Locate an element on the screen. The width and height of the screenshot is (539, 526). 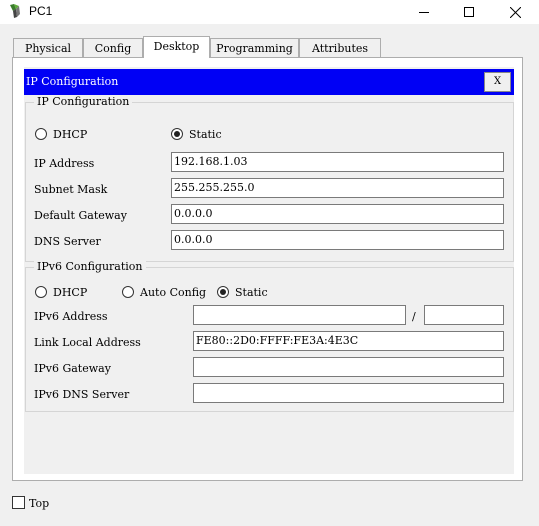
link-local-address-field: FE80::2D0:FFFF:FE3A:4E3C is located at coordinates (348, 341).